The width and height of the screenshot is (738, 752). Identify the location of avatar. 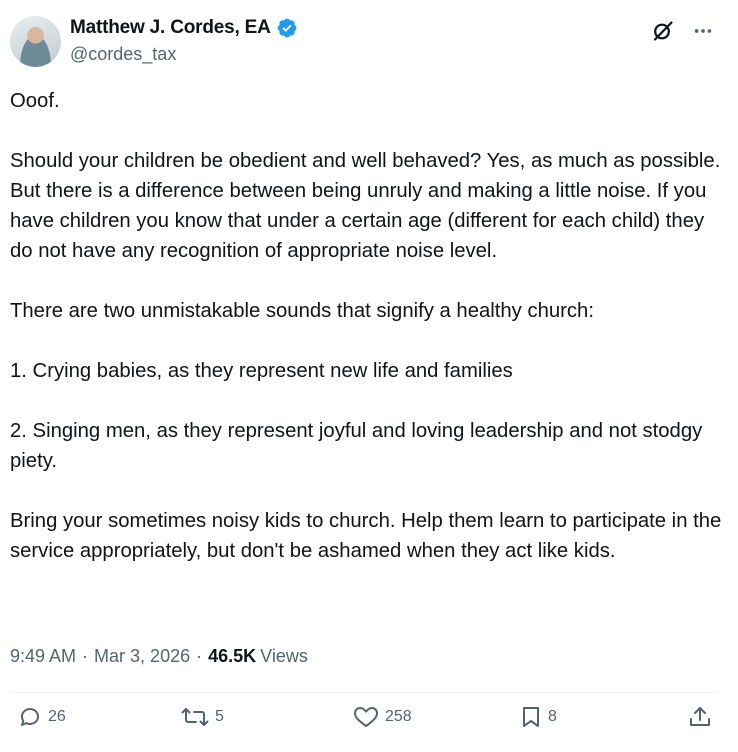
(35, 41).